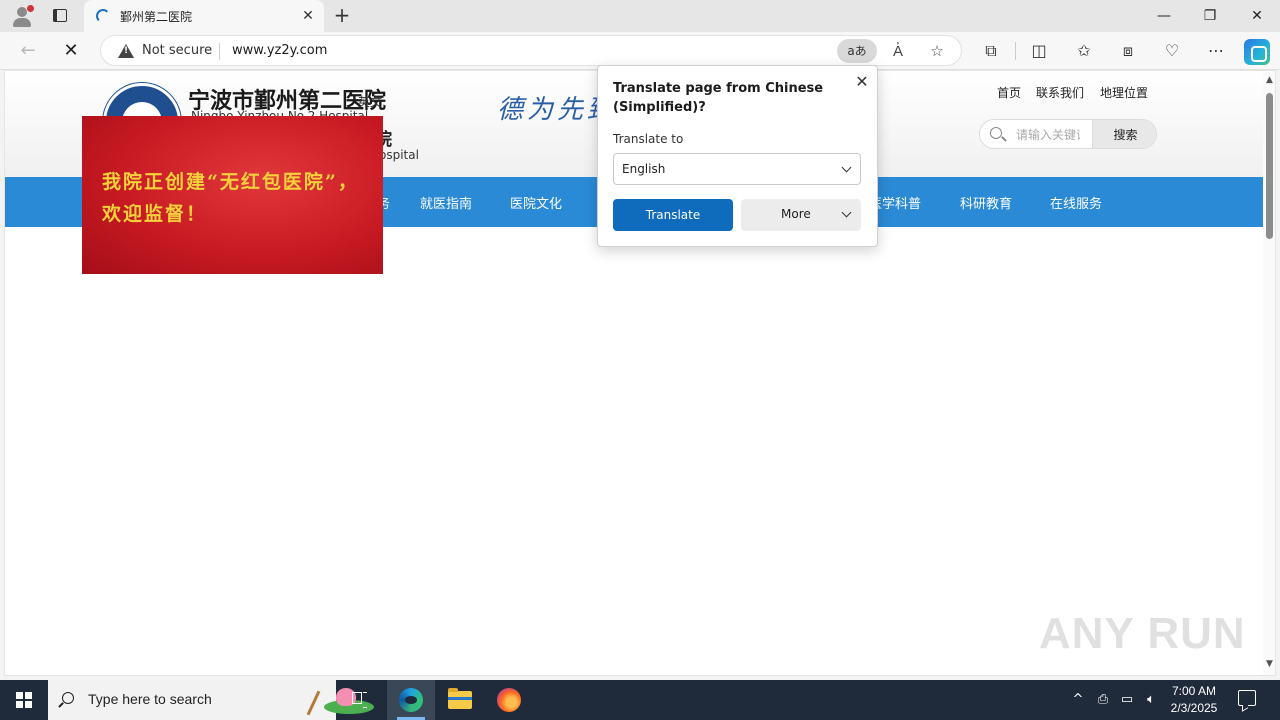 The width and height of the screenshot is (1280, 720). What do you see at coordinates (1103, 700) in the screenshot?
I see `meet-now-icon: ⎙` at bounding box center [1103, 700].